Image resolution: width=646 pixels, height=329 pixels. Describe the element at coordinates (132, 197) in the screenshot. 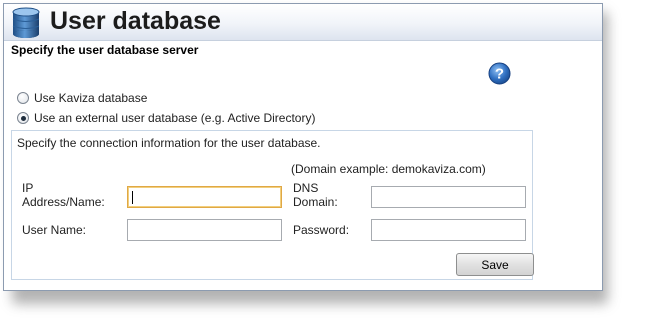

I see `text-caret` at that location.